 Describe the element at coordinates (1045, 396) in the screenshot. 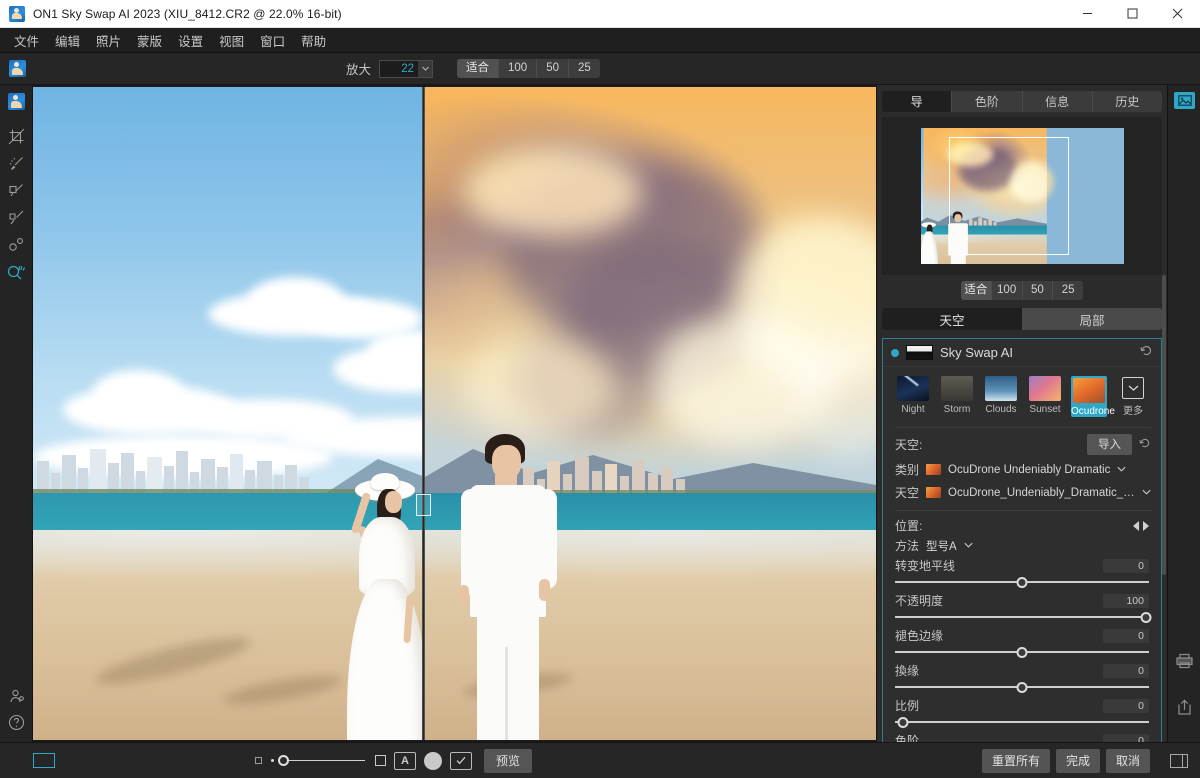

I see `sky-preset-sunset: Sunset` at that location.